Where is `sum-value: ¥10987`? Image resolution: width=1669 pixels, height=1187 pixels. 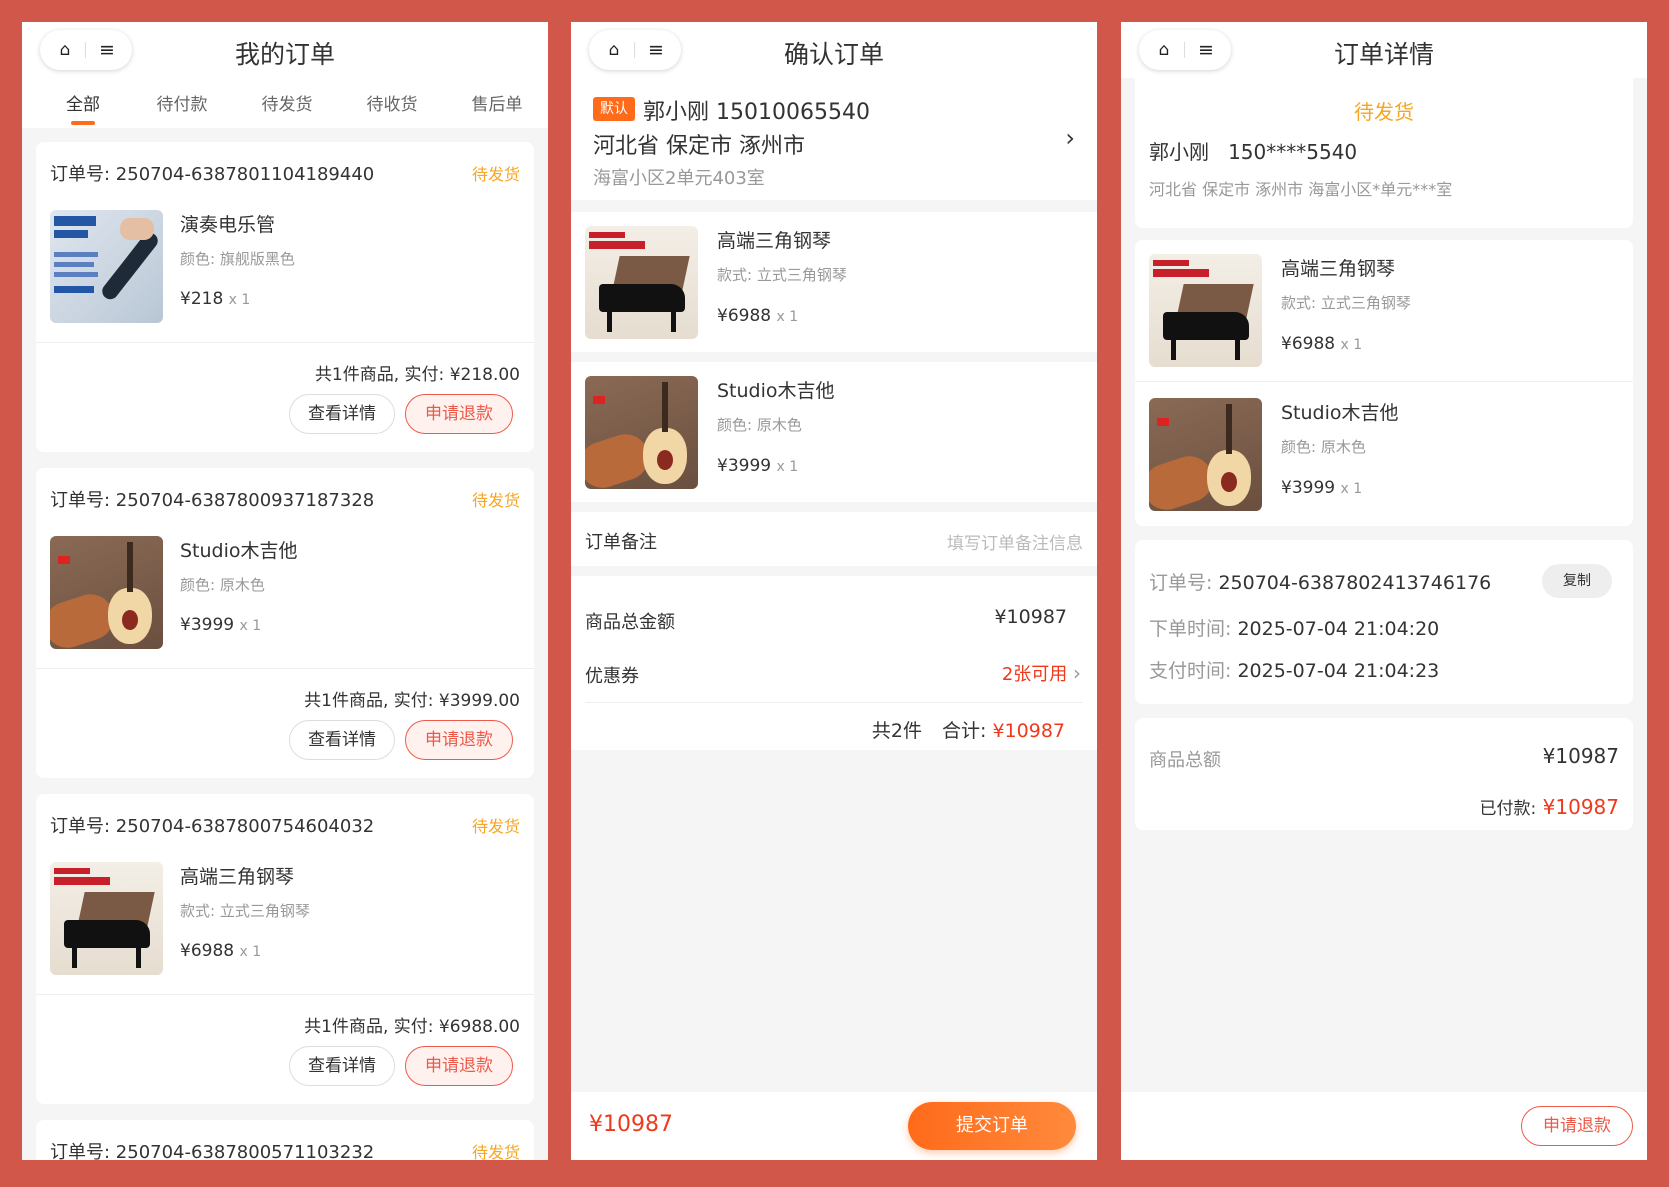 sum-value: ¥10987 is located at coordinates (1028, 731).